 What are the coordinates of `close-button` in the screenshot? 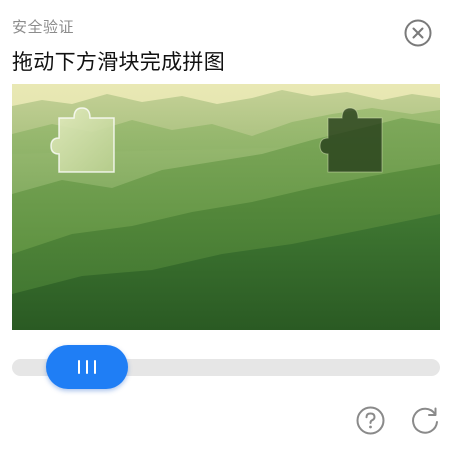 It's located at (418, 33).